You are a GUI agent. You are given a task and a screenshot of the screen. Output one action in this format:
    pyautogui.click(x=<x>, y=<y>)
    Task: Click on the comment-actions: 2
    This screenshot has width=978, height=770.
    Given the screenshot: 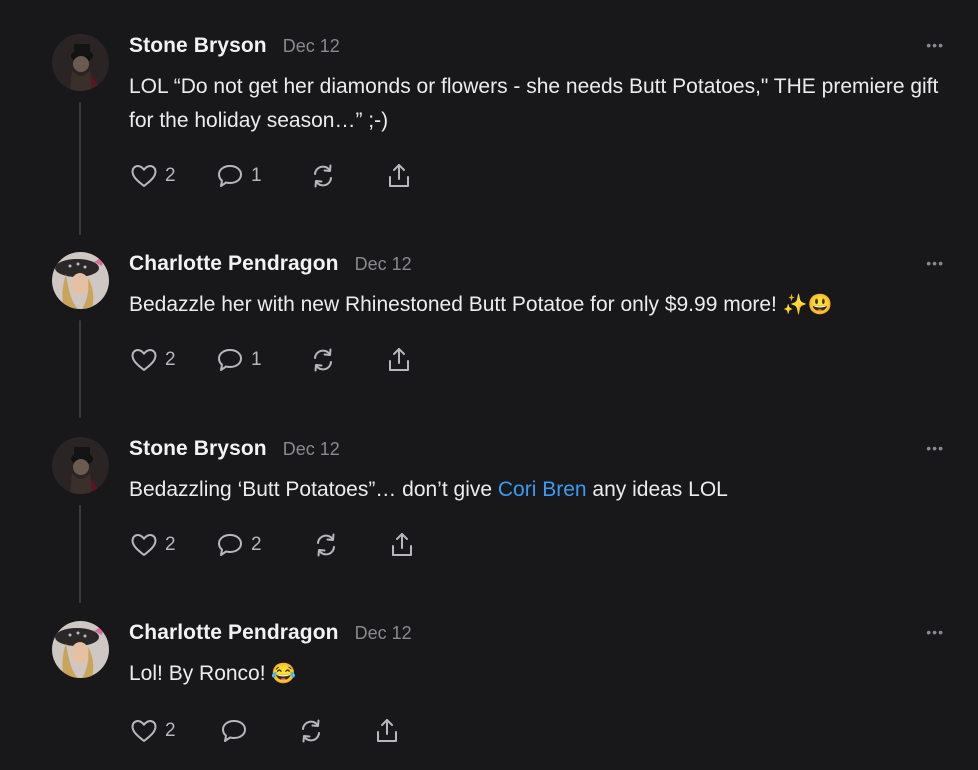 What is the action you would take?
    pyautogui.click(x=279, y=731)
    